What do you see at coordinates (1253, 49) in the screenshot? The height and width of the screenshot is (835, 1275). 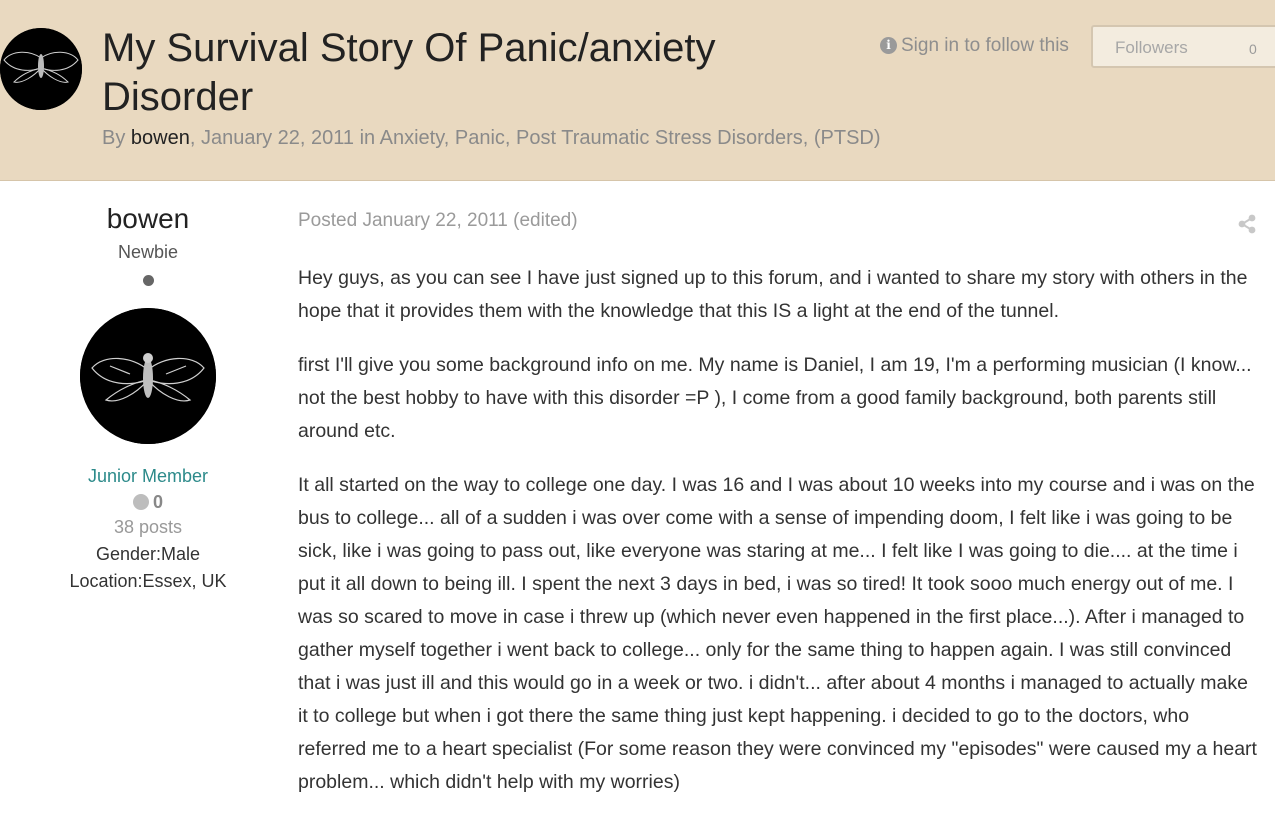 I see `followers-count: 0` at bounding box center [1253, 49].